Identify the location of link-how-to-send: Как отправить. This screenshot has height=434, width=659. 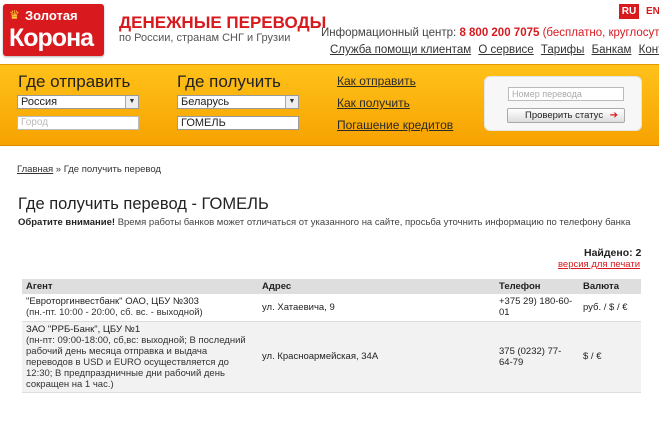
(376, 81).